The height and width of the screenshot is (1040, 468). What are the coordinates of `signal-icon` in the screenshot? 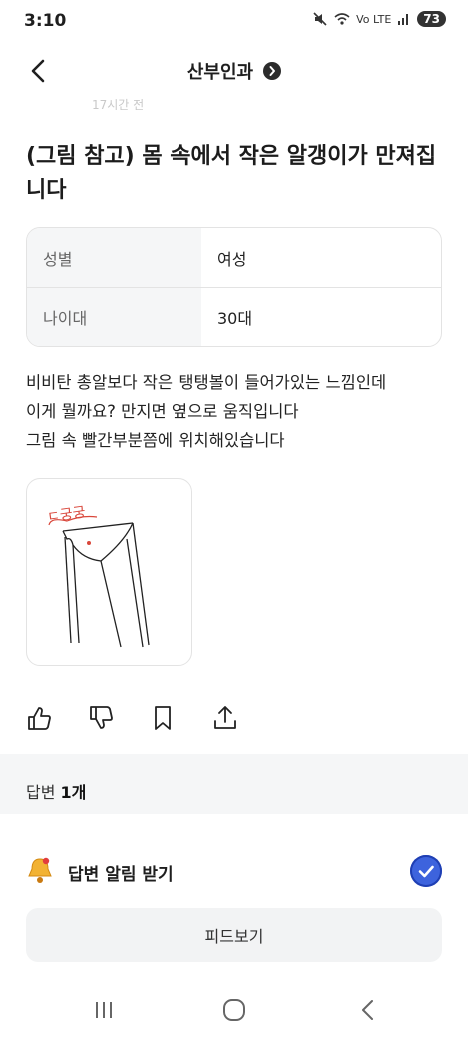 It's located at (403, 19).